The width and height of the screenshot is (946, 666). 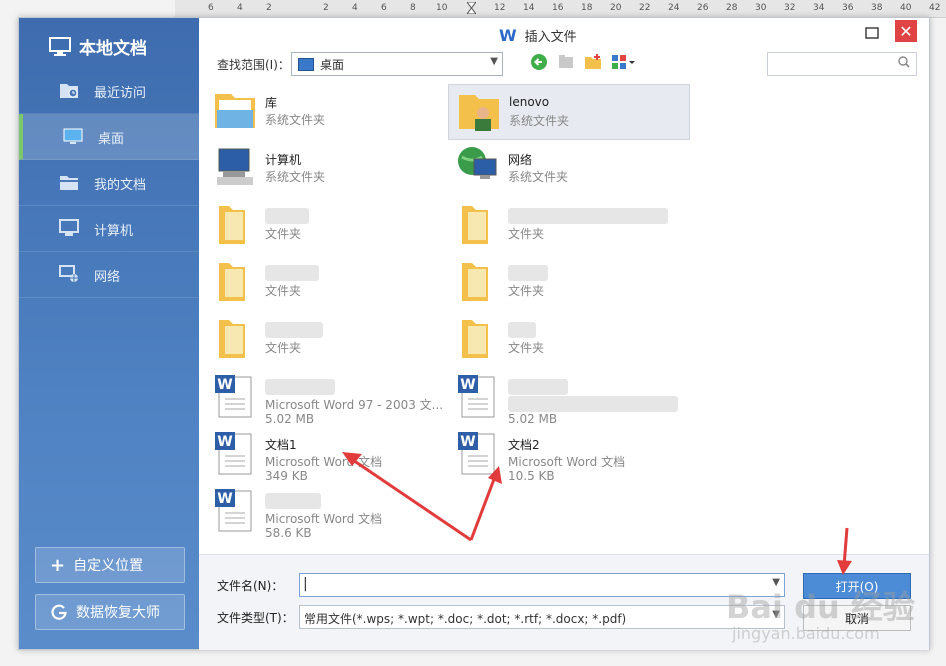 I want to click on sidebar-item-label: 桌面, so click(x=111, y=139).